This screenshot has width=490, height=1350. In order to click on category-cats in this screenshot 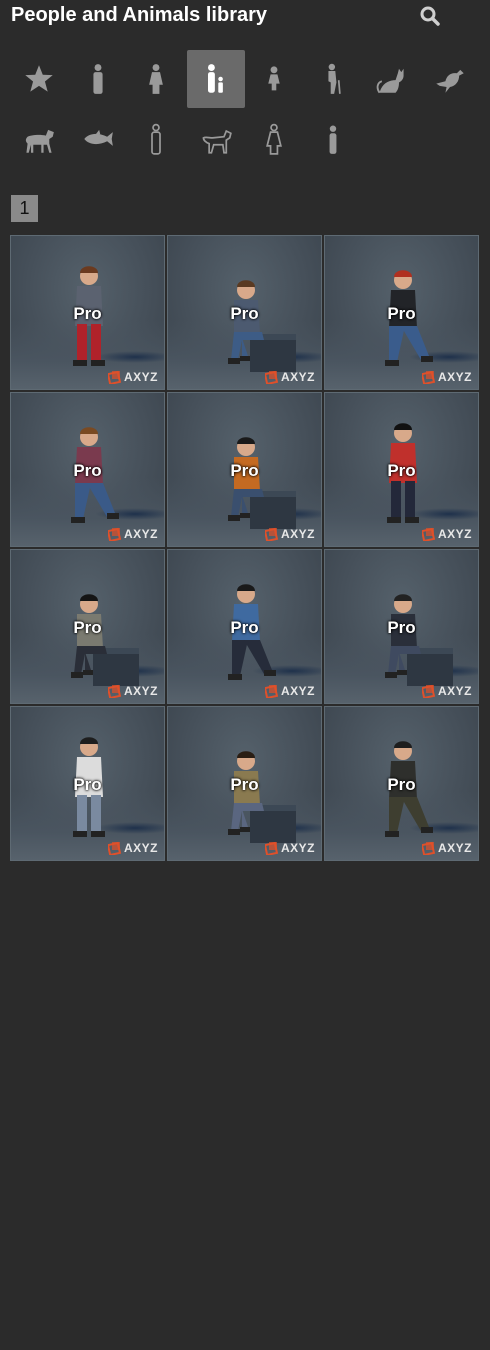, I will do `click(391, 79)`.